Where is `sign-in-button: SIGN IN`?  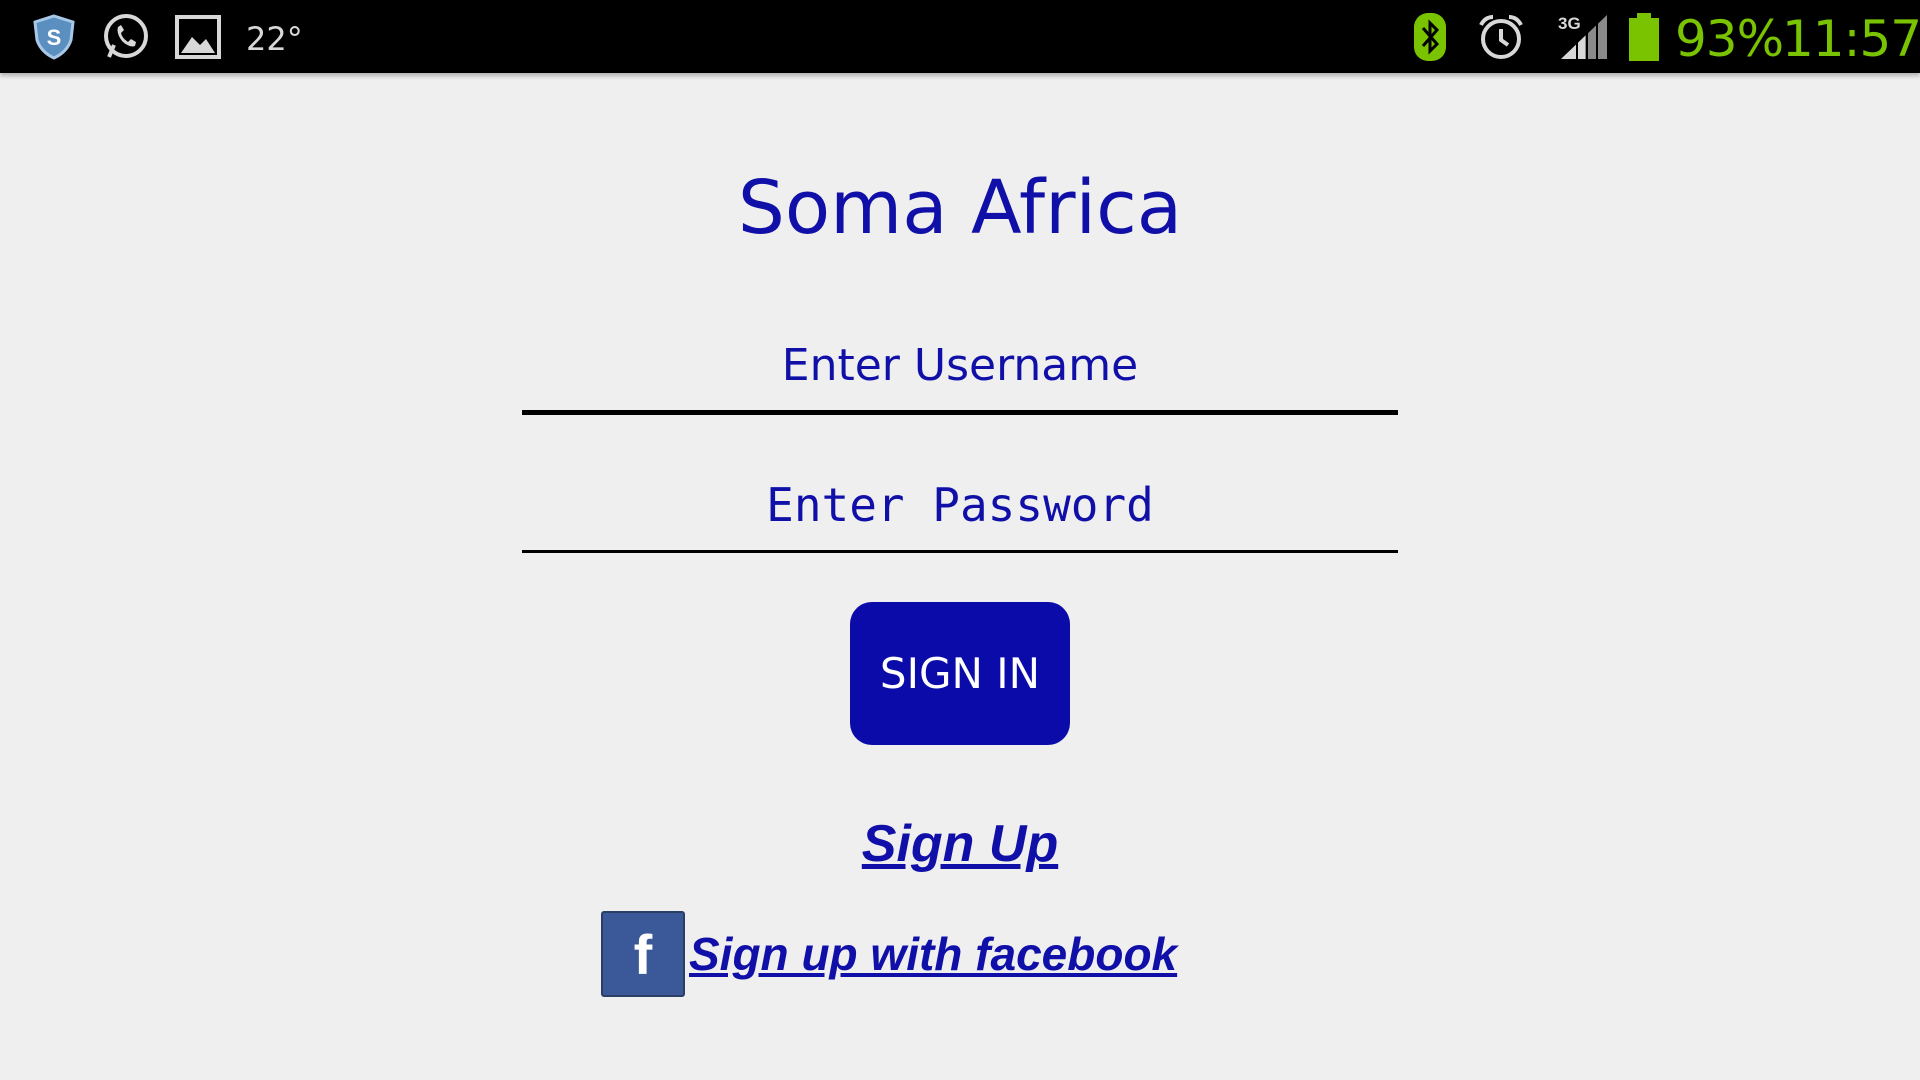 sign-in-button: SIGN IN is located at coordinates (960, 673).